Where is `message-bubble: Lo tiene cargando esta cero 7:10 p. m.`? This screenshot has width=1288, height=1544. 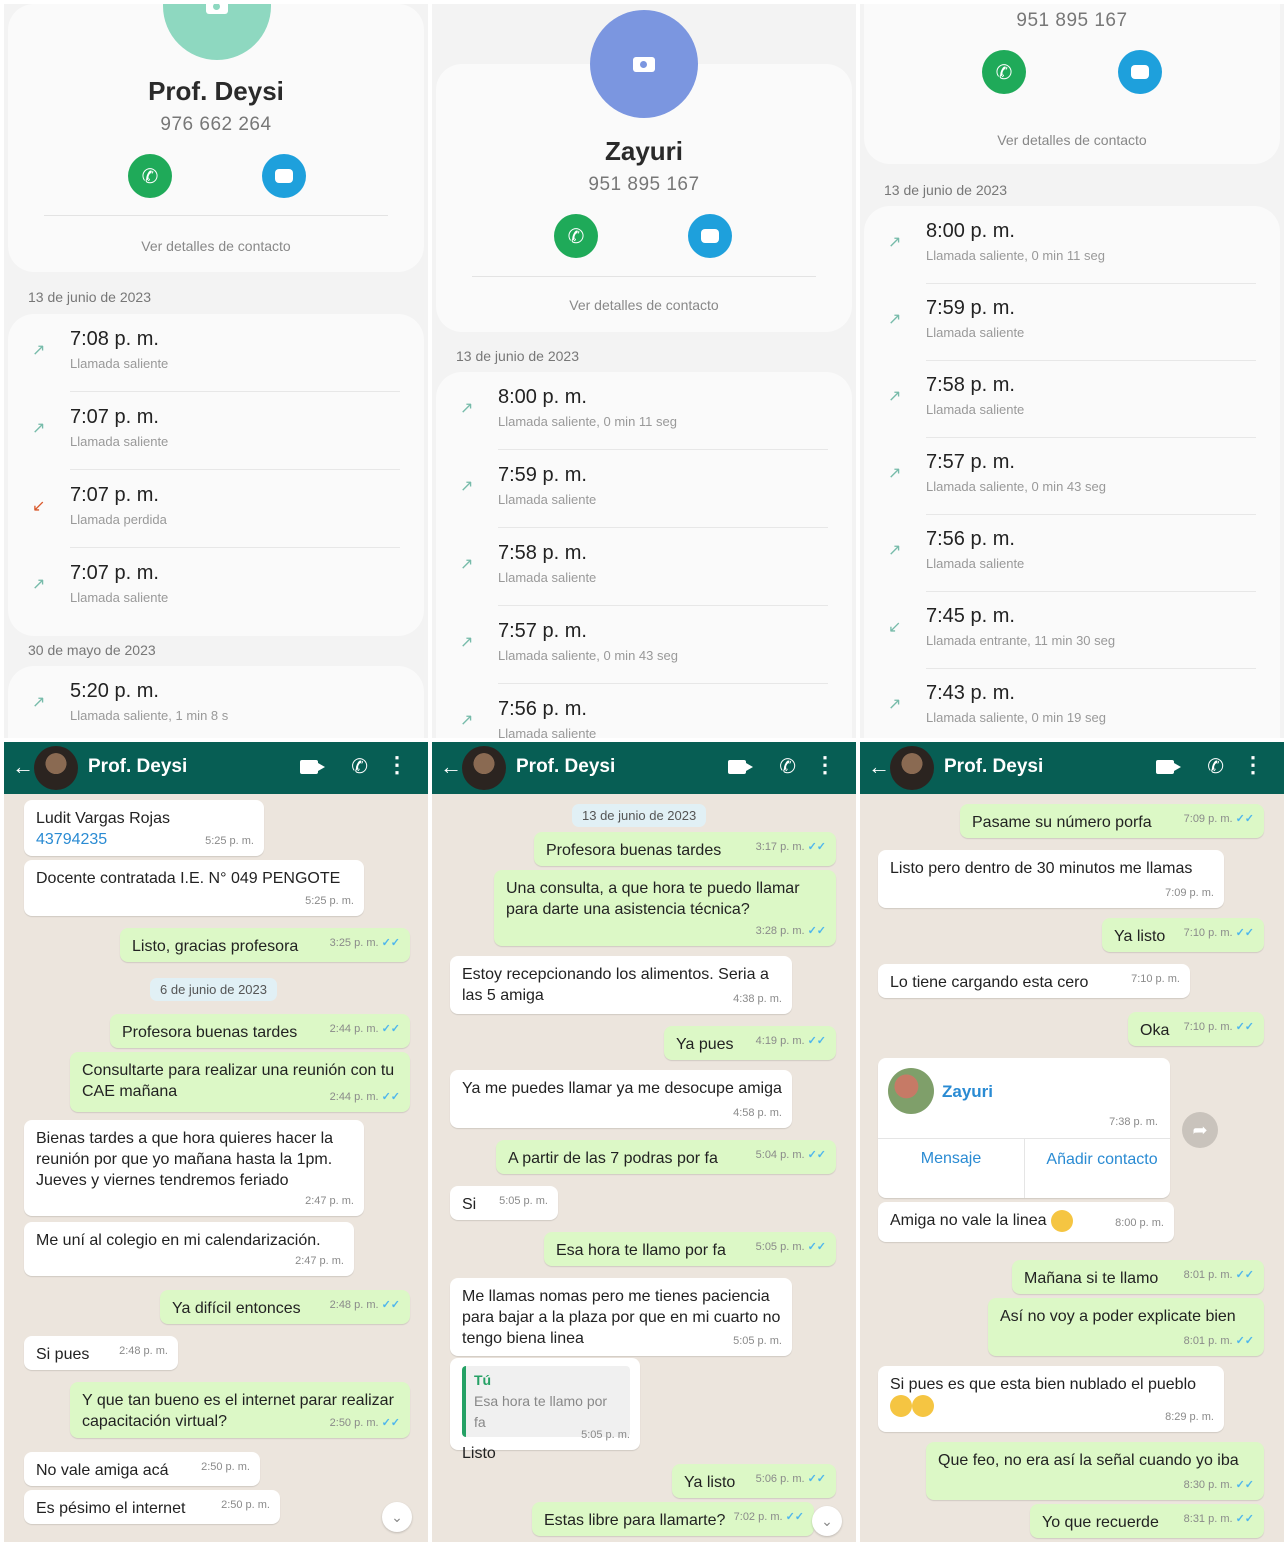
message-bubble: Lo tiene cargando esta cero 7:10 p. m. is located at coordinates (1034, 981).